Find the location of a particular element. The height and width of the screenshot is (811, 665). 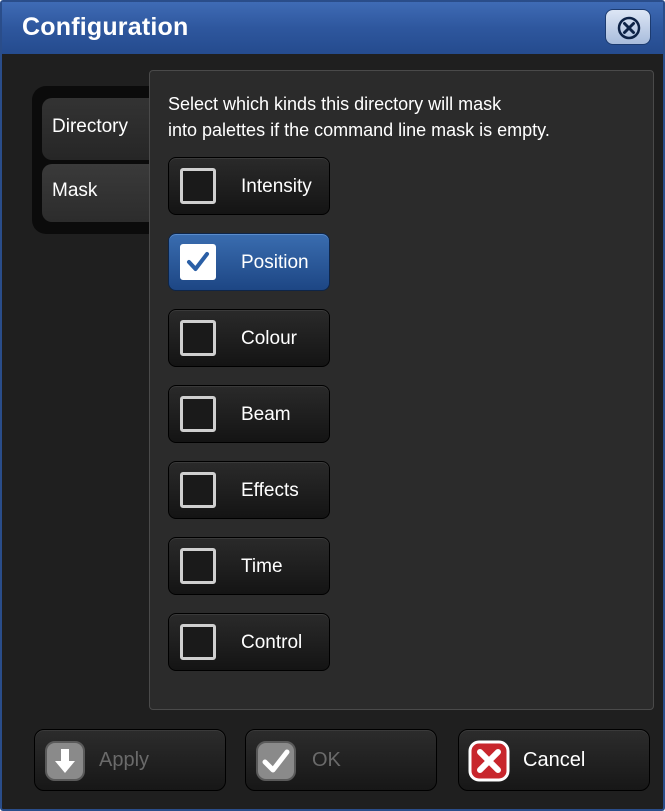

close-icon is located at coordinates (629, 28).